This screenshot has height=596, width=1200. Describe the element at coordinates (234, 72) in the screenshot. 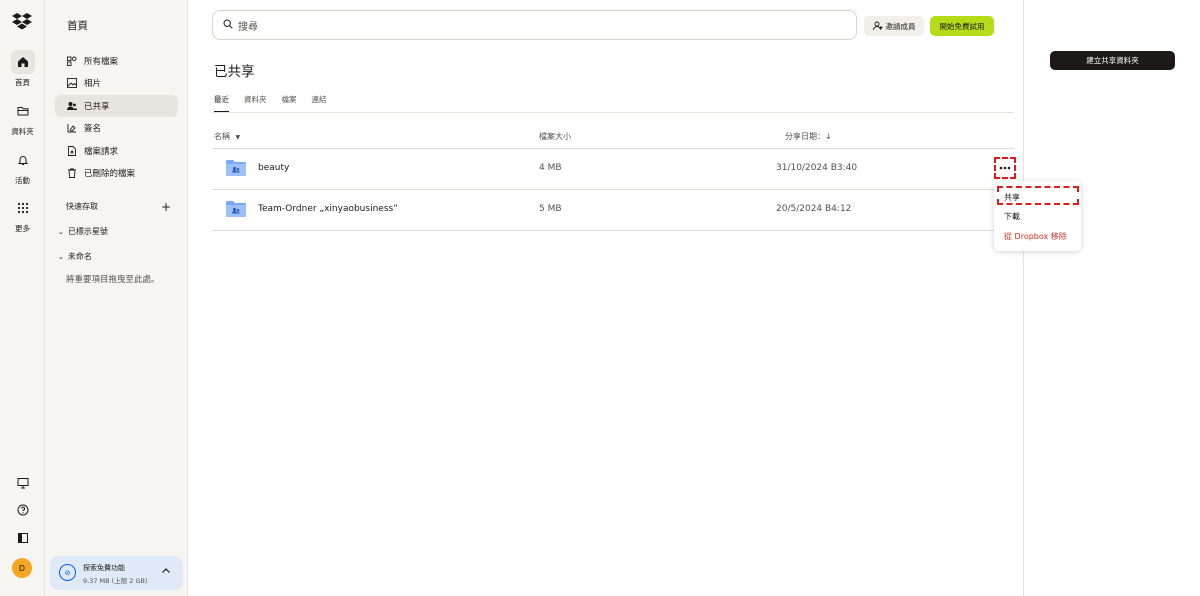

I see `page-title: 已共享` at that location.